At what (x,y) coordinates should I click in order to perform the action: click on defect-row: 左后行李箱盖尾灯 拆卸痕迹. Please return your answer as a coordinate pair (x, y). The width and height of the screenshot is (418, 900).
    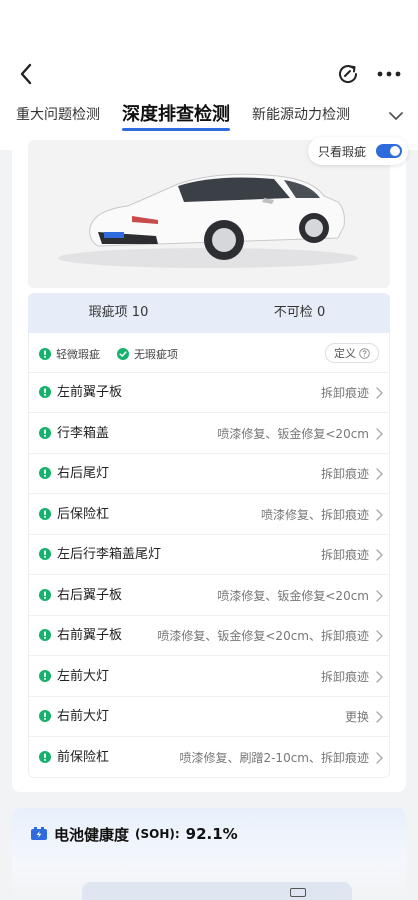
    Looking at the image, I should click on (209, 555).